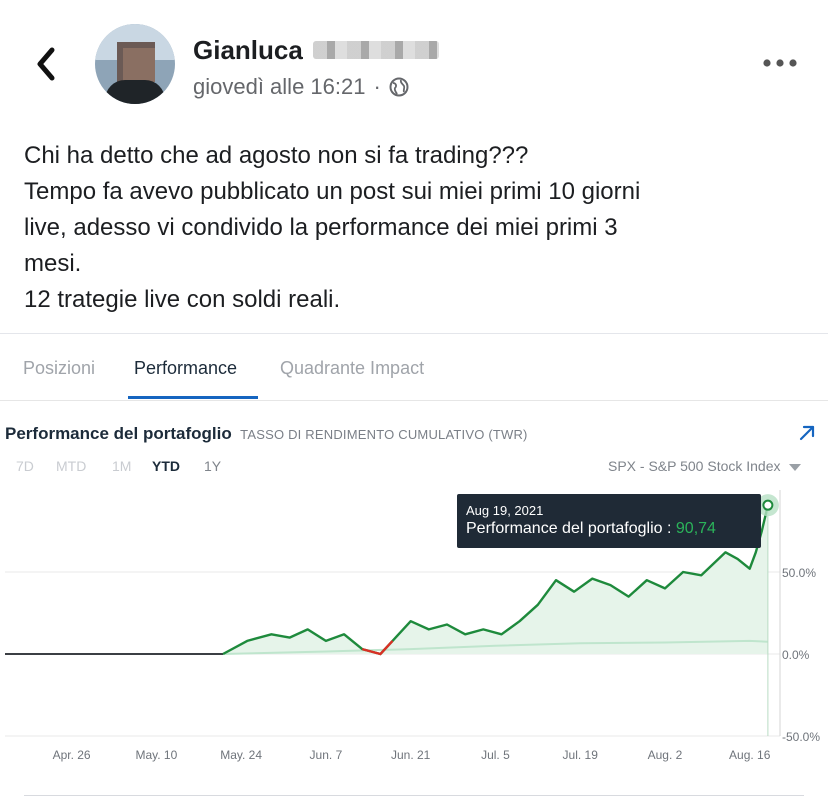  I want to click on range-mtd: MTD, so click(71, 466).